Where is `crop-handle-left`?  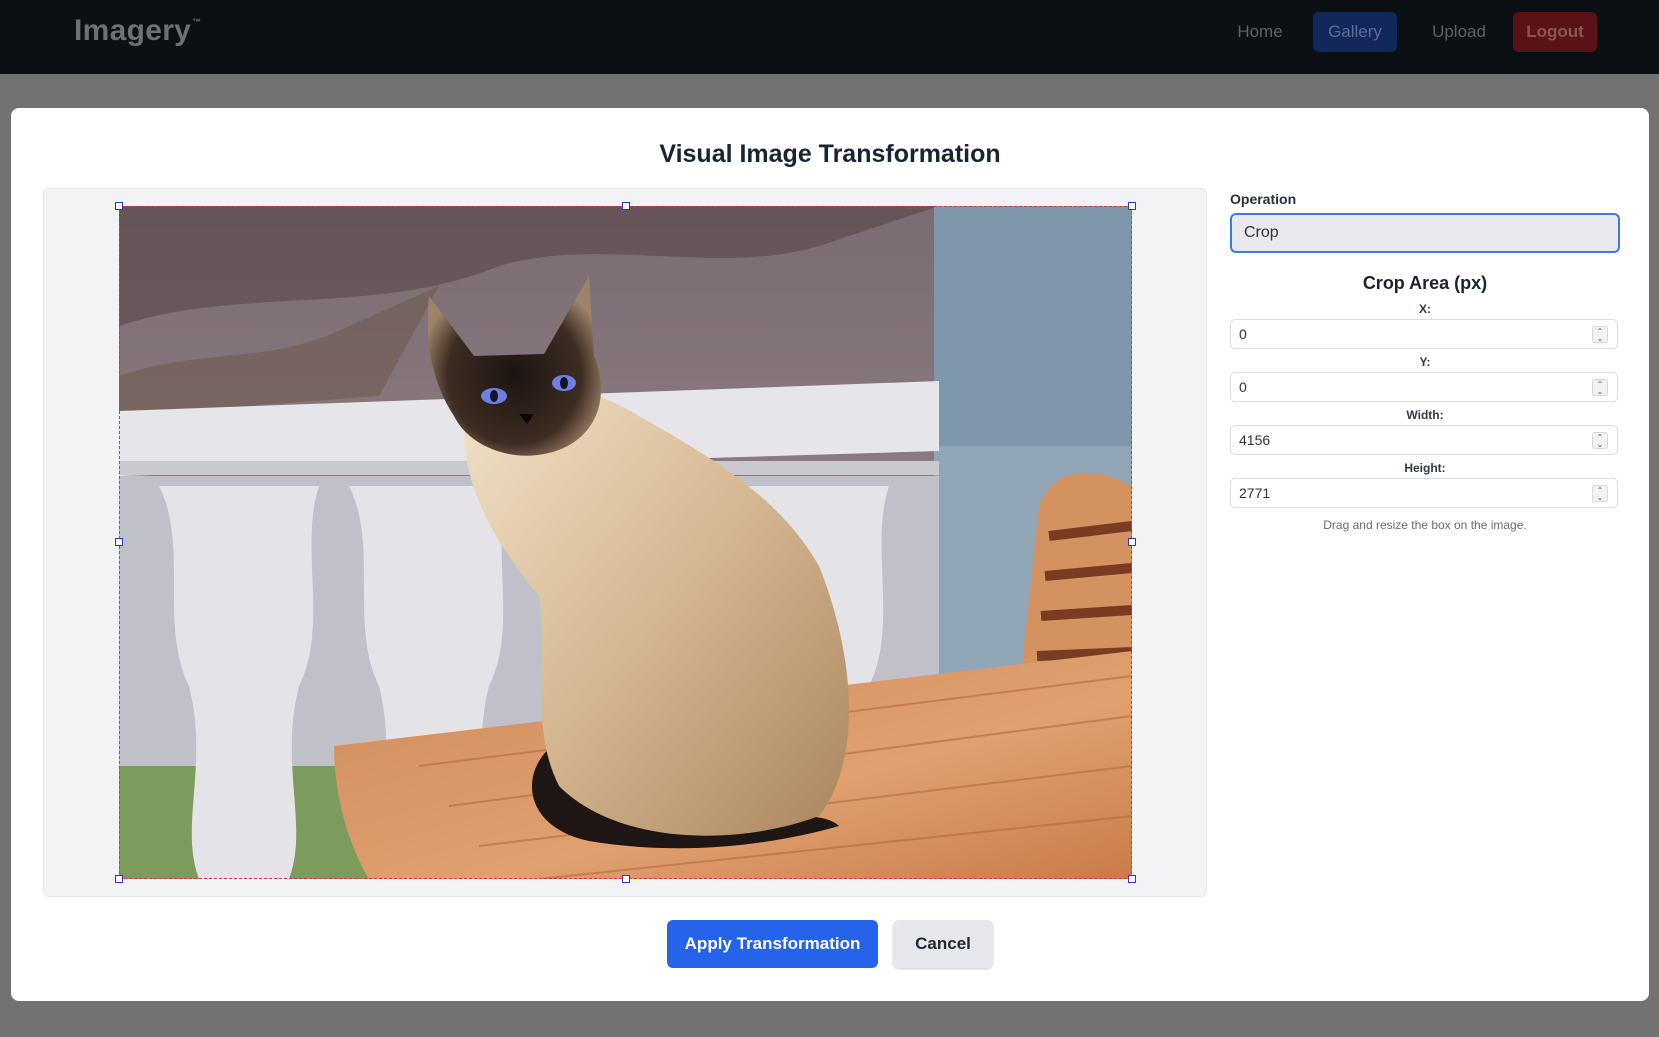 crop-handle-left is located at coordinates (119, 542).